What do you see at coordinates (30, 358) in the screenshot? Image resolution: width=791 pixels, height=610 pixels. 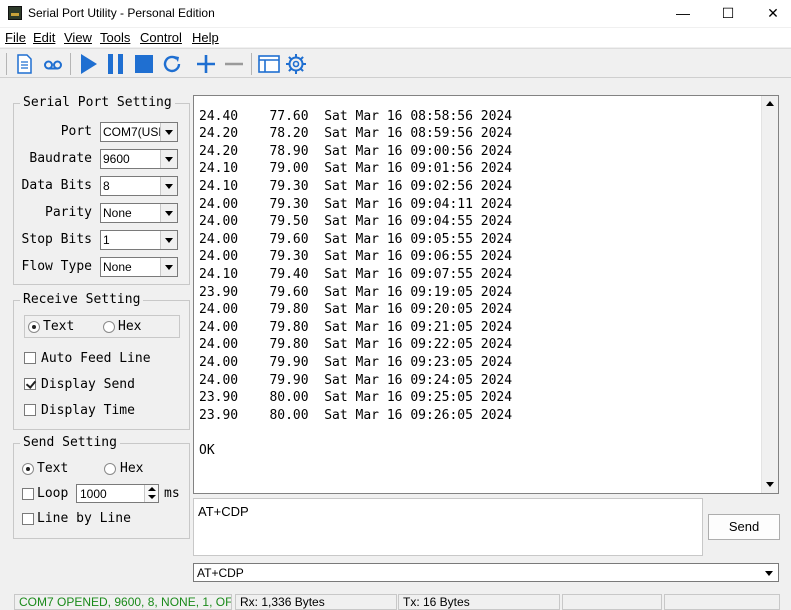 I see `auto-feed-line-checkbox` at bounding box center [30, 358].